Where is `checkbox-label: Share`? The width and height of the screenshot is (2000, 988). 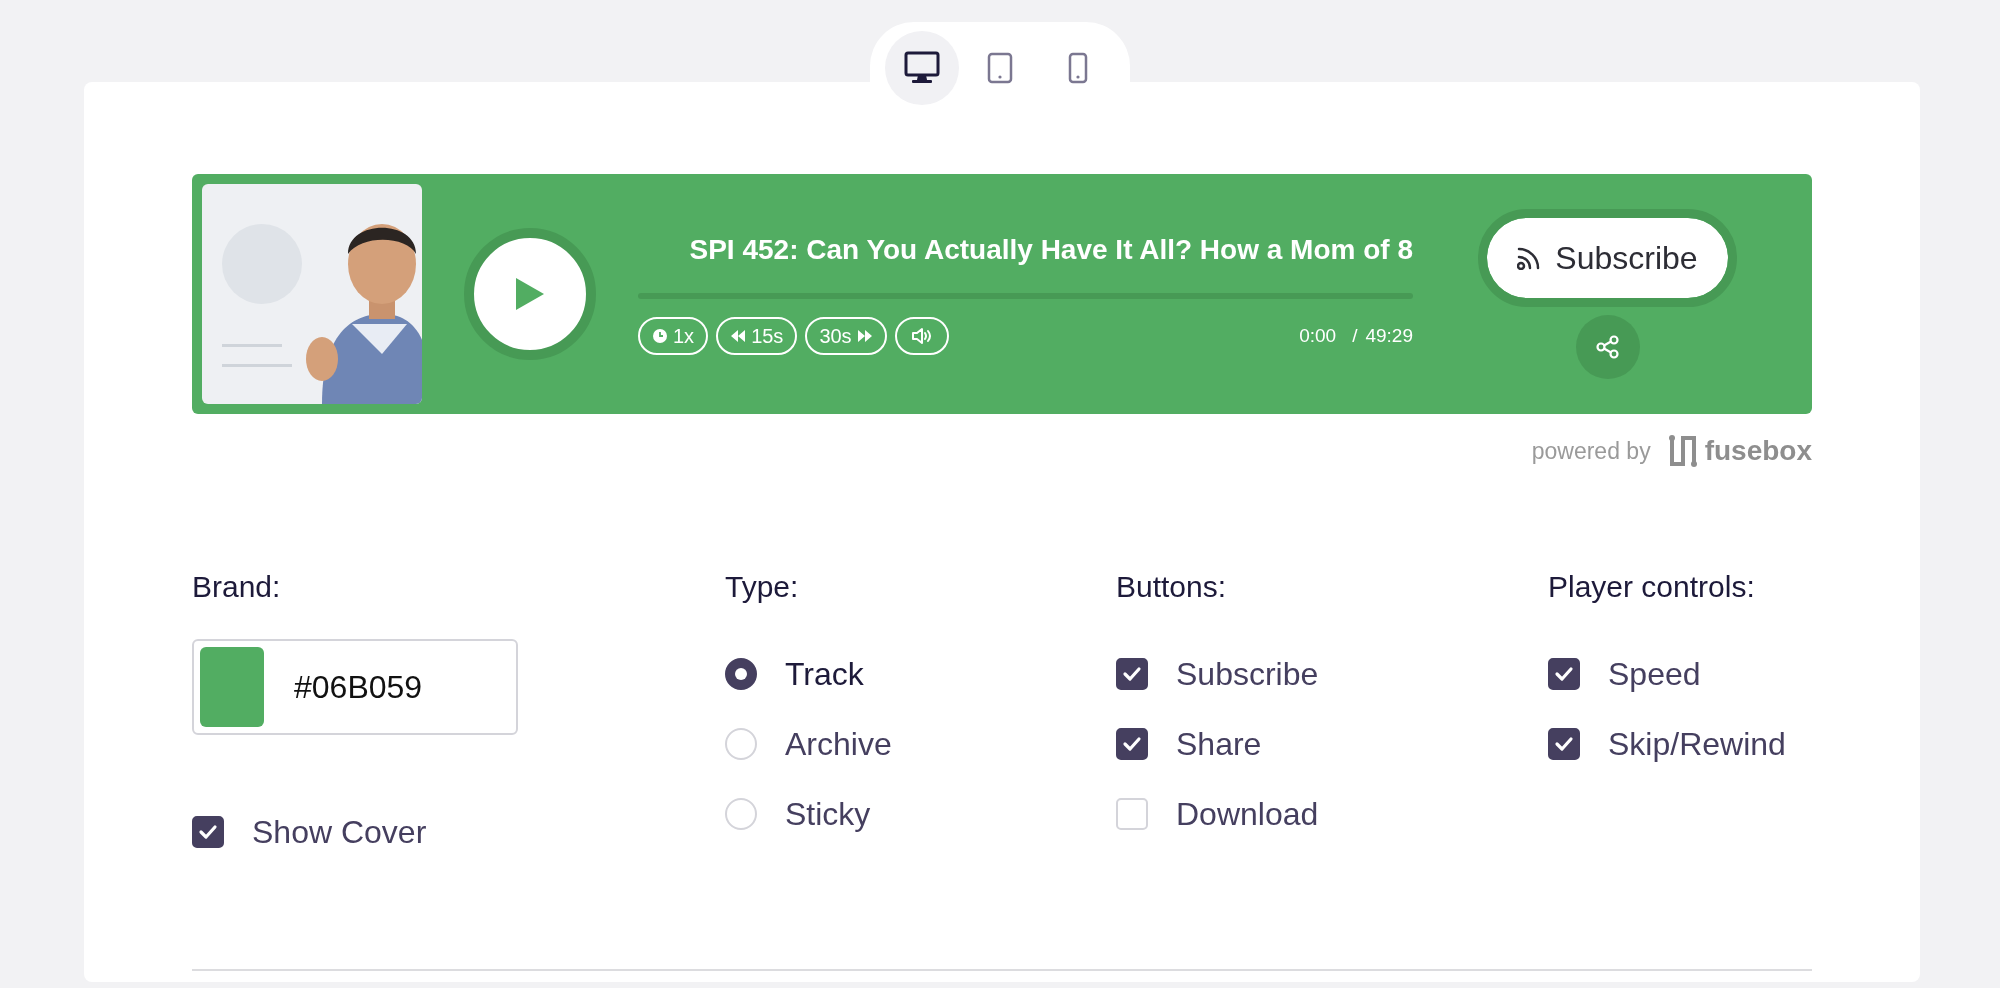
checkbox-label: Share is located at coordinates (1219, 744).